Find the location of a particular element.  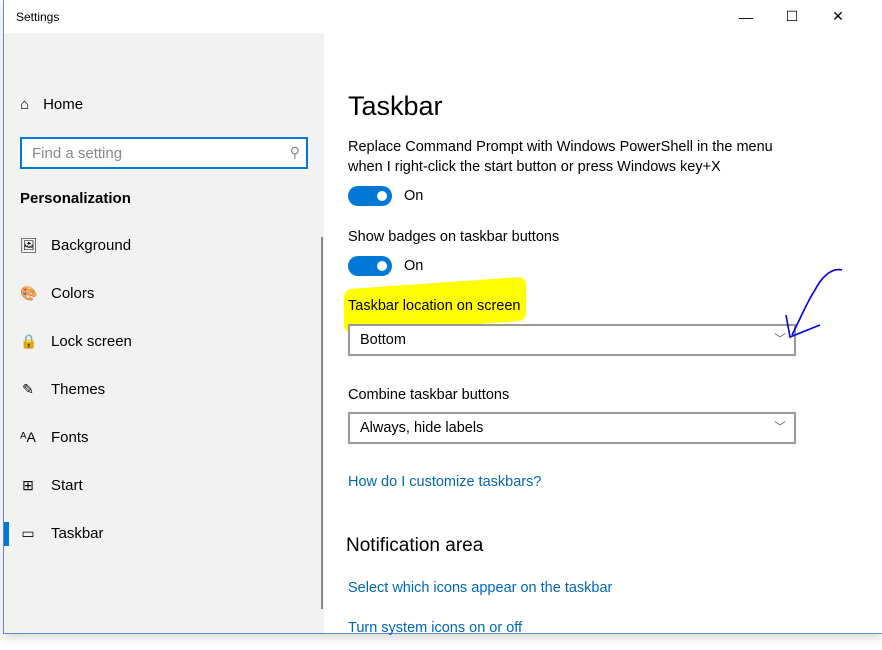

system-icons-link: Turn system icons on or off is located at coordinates (435, 628).